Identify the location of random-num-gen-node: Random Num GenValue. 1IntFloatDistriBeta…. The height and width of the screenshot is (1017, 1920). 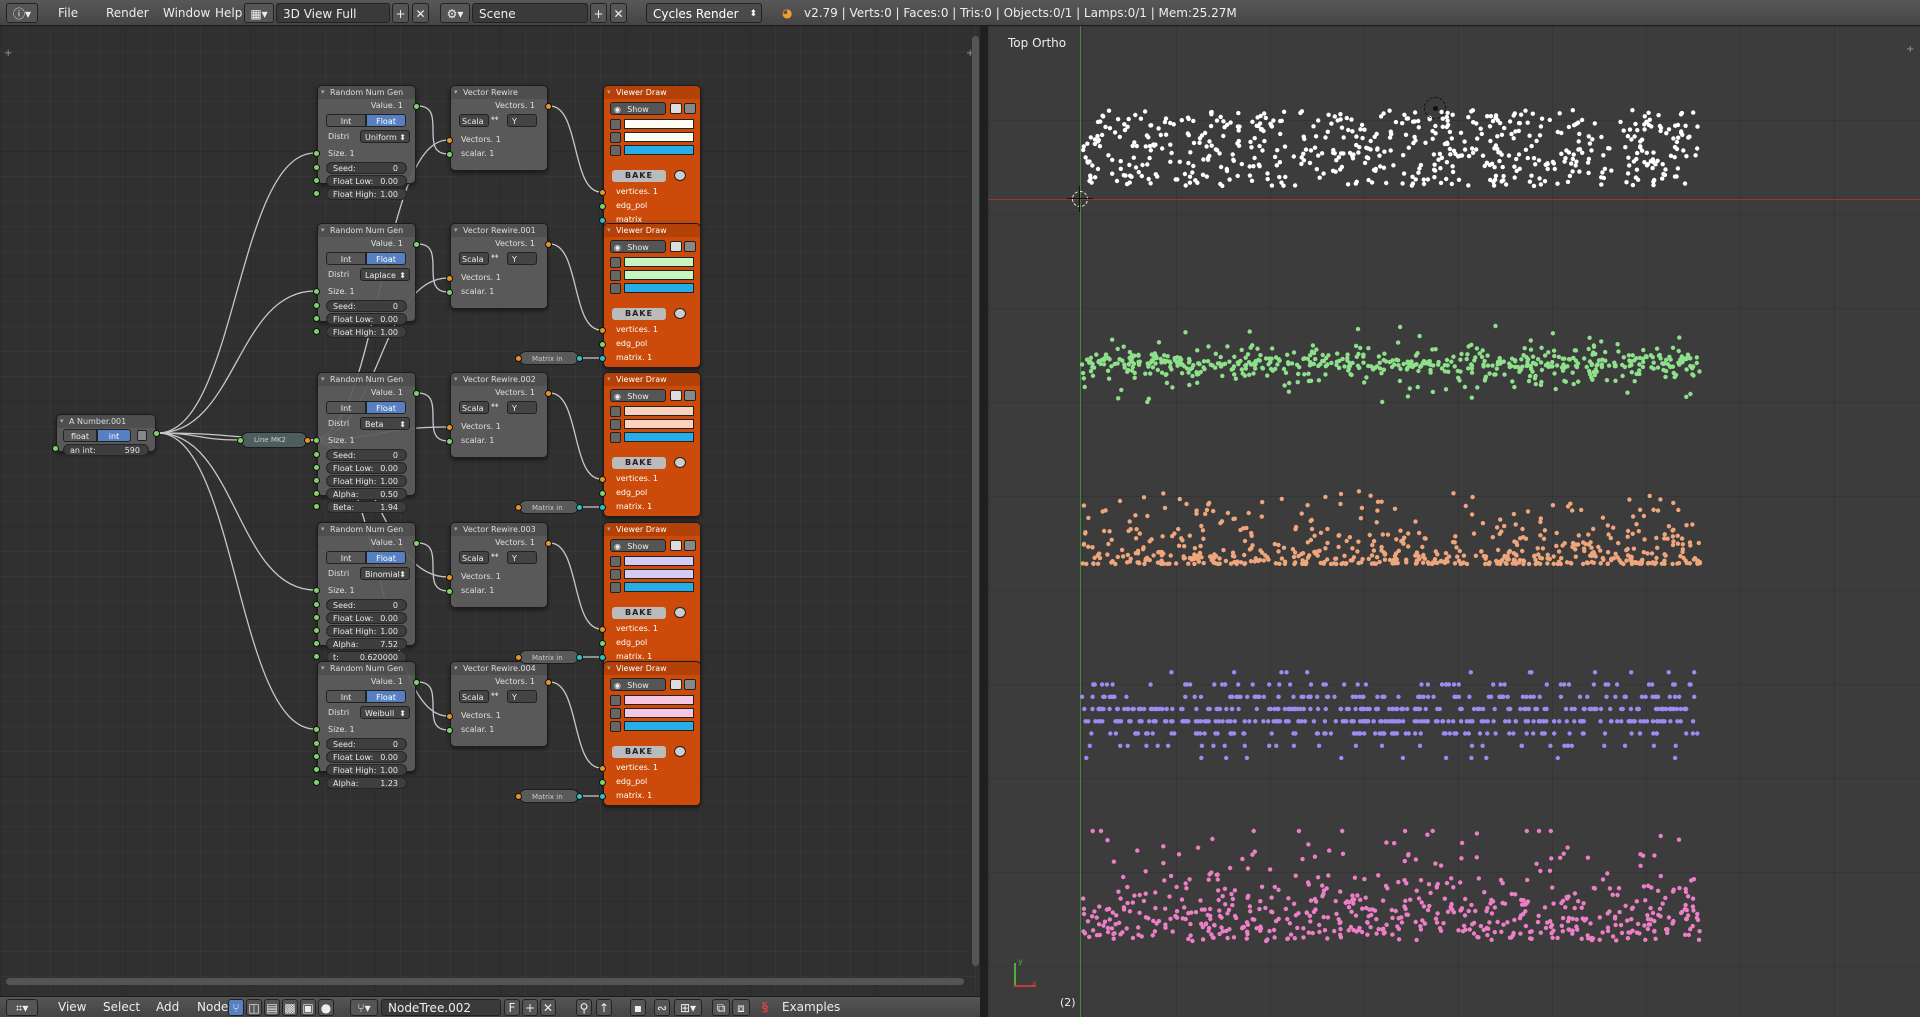
(366, 442).